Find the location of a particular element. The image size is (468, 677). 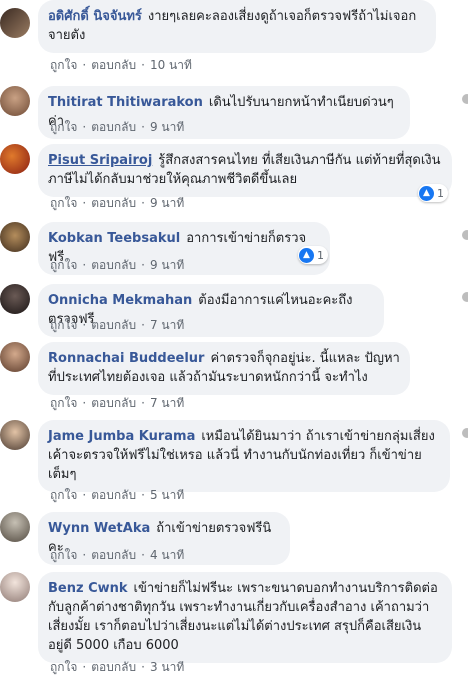

comment-author: Kobkan Teebsakul is located at coordinates (114, 238).